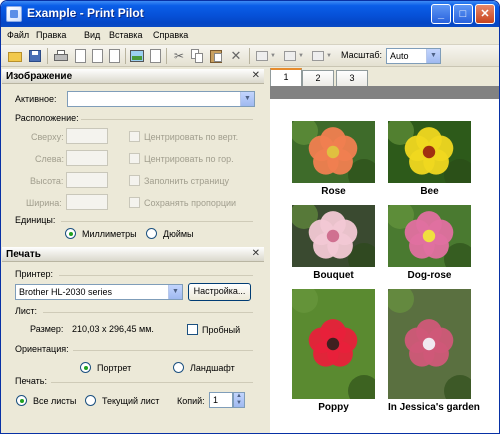 The image size is (500, 434). Describe the element at coordinates (485, 14) in the screenshot. I see `close-button: ✕` at that location.